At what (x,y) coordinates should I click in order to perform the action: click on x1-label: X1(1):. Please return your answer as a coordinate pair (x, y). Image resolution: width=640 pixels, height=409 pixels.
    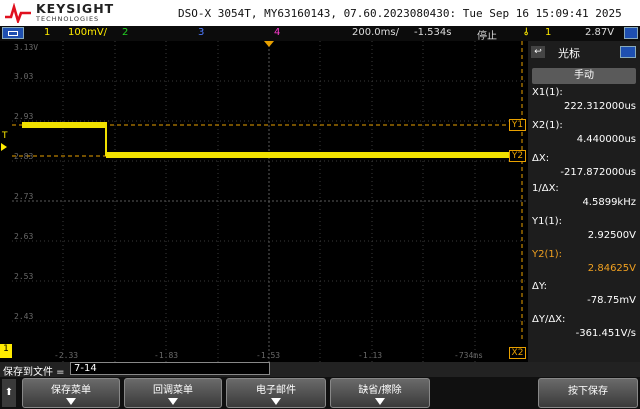
    Looking at the image, I should click on (547, 92).